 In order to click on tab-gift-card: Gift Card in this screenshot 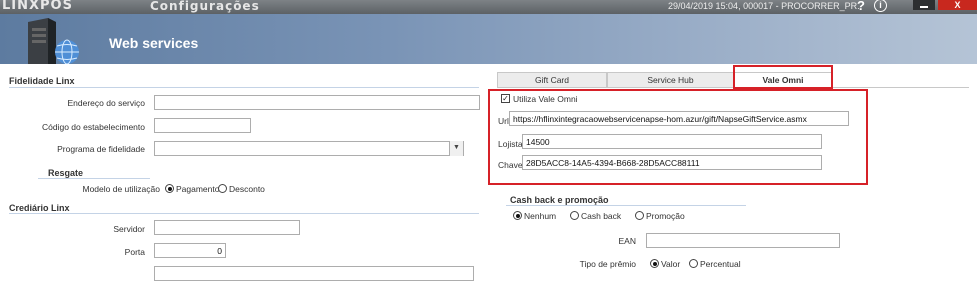, I will do `click(552, 80)`.